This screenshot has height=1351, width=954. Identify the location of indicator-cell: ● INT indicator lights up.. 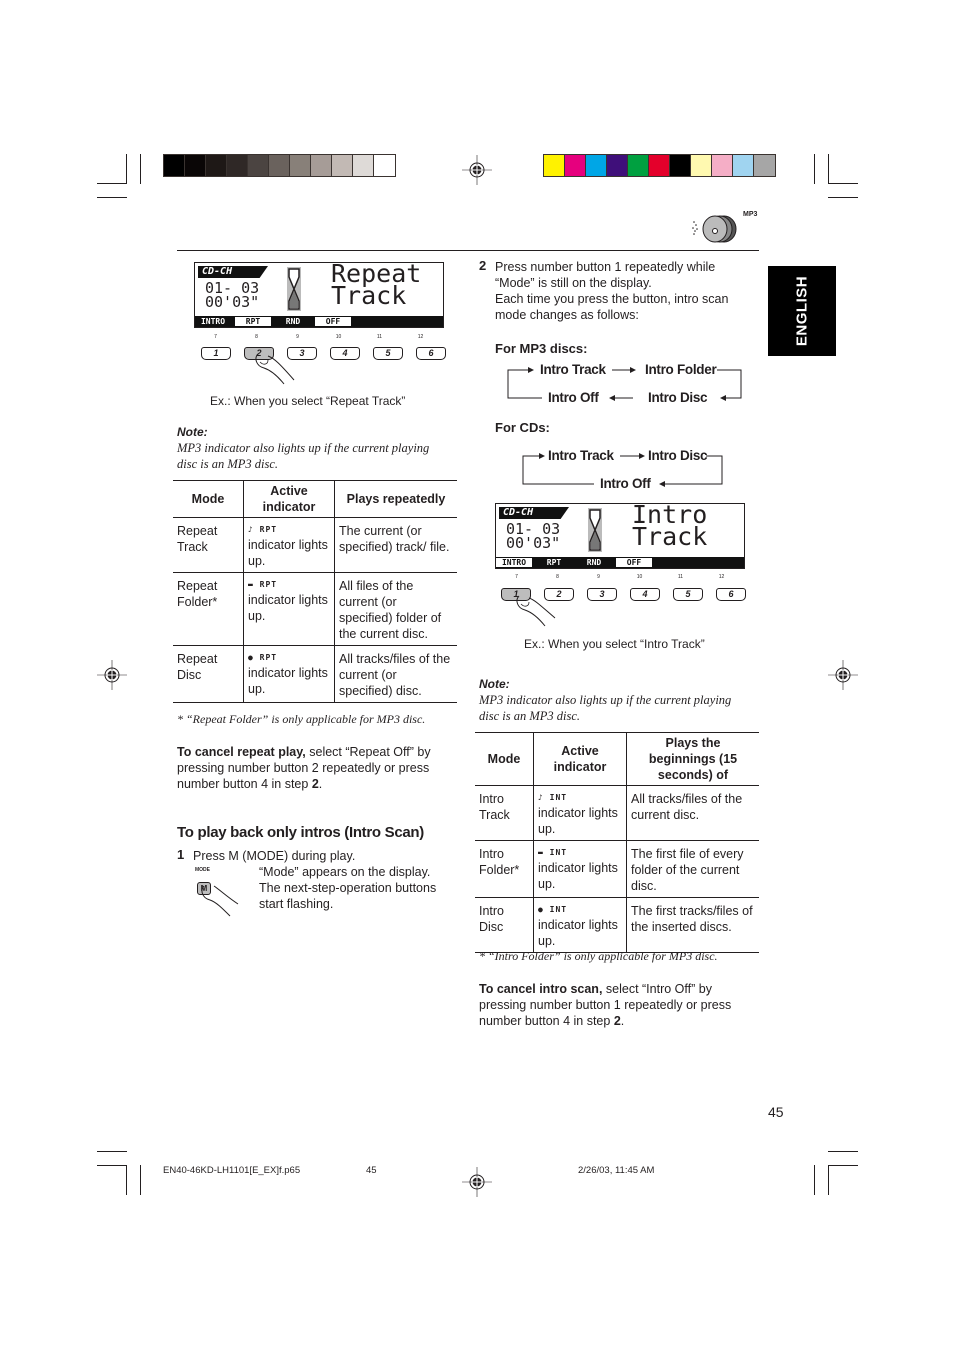
(580, 925).